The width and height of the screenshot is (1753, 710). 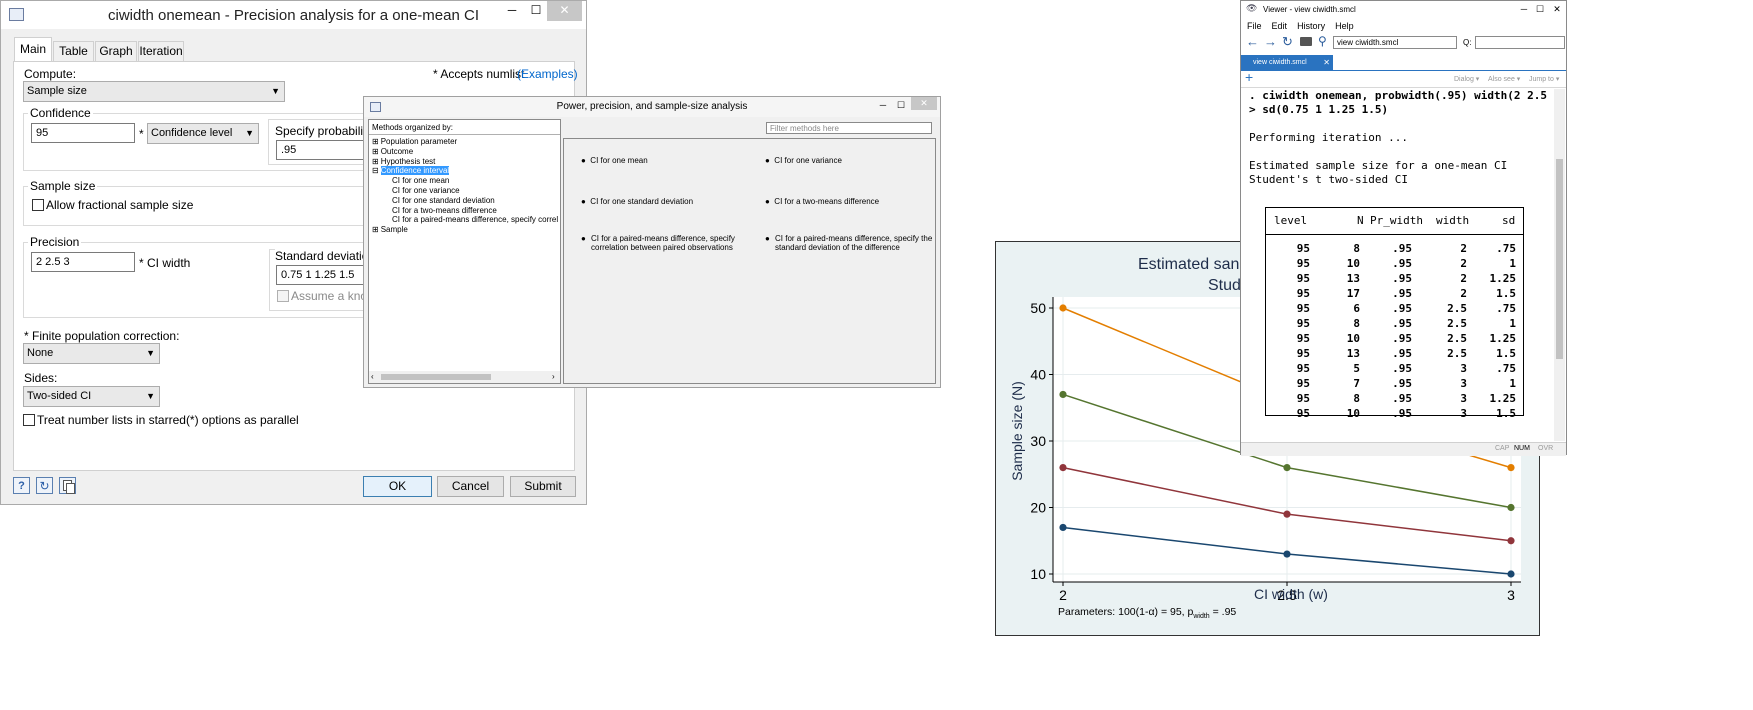 I want to click on find-input, so click(x=1520, y=42).